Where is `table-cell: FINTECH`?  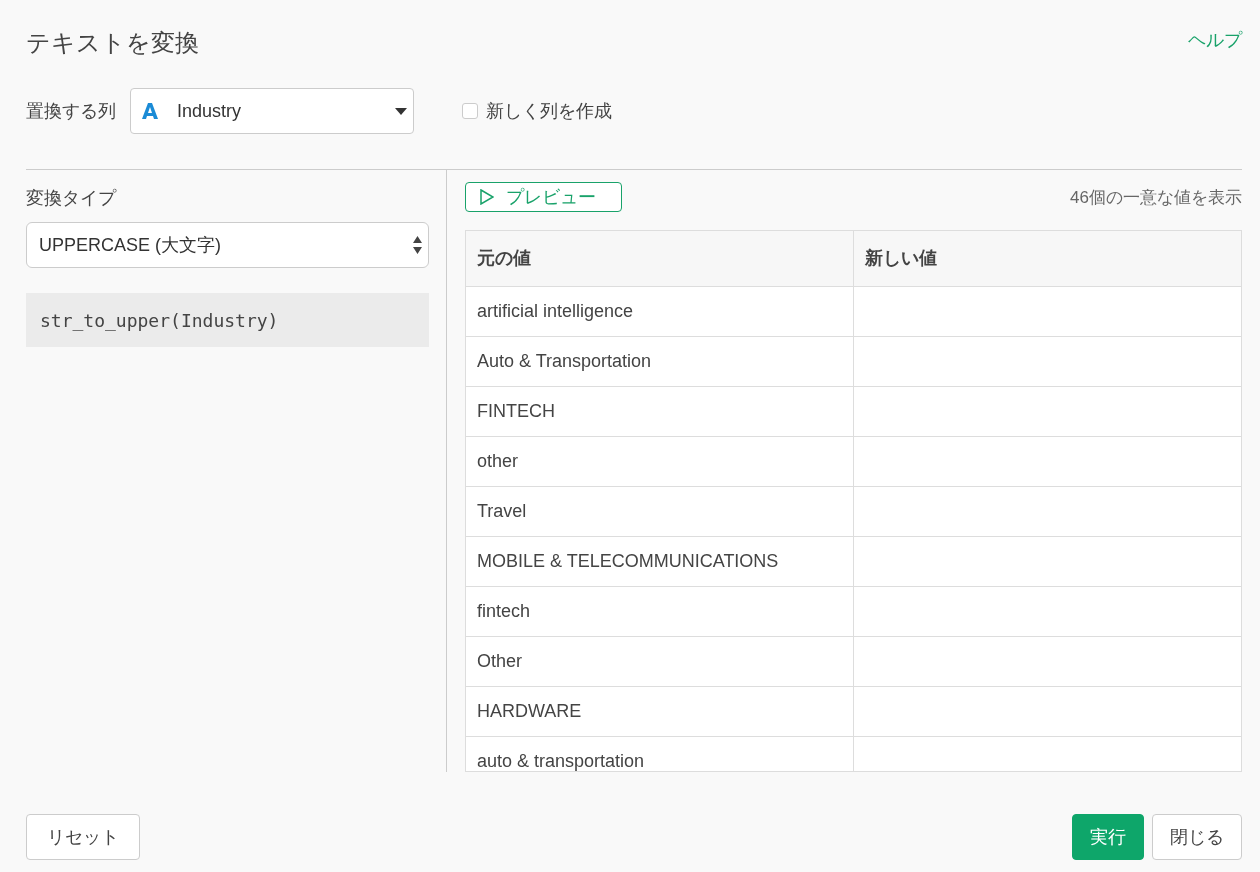 table-cell: FINTECH is located at coordinates (660, 411).